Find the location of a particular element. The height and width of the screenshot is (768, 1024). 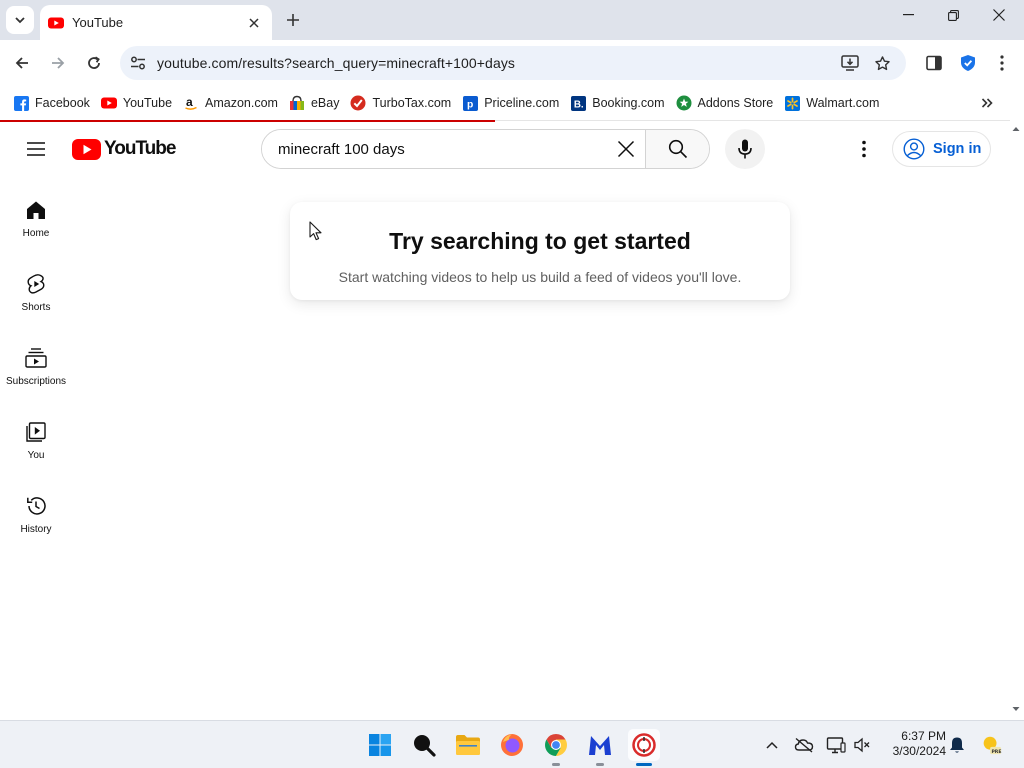

onedrive-tray-button is located at coordinates (804, 745).